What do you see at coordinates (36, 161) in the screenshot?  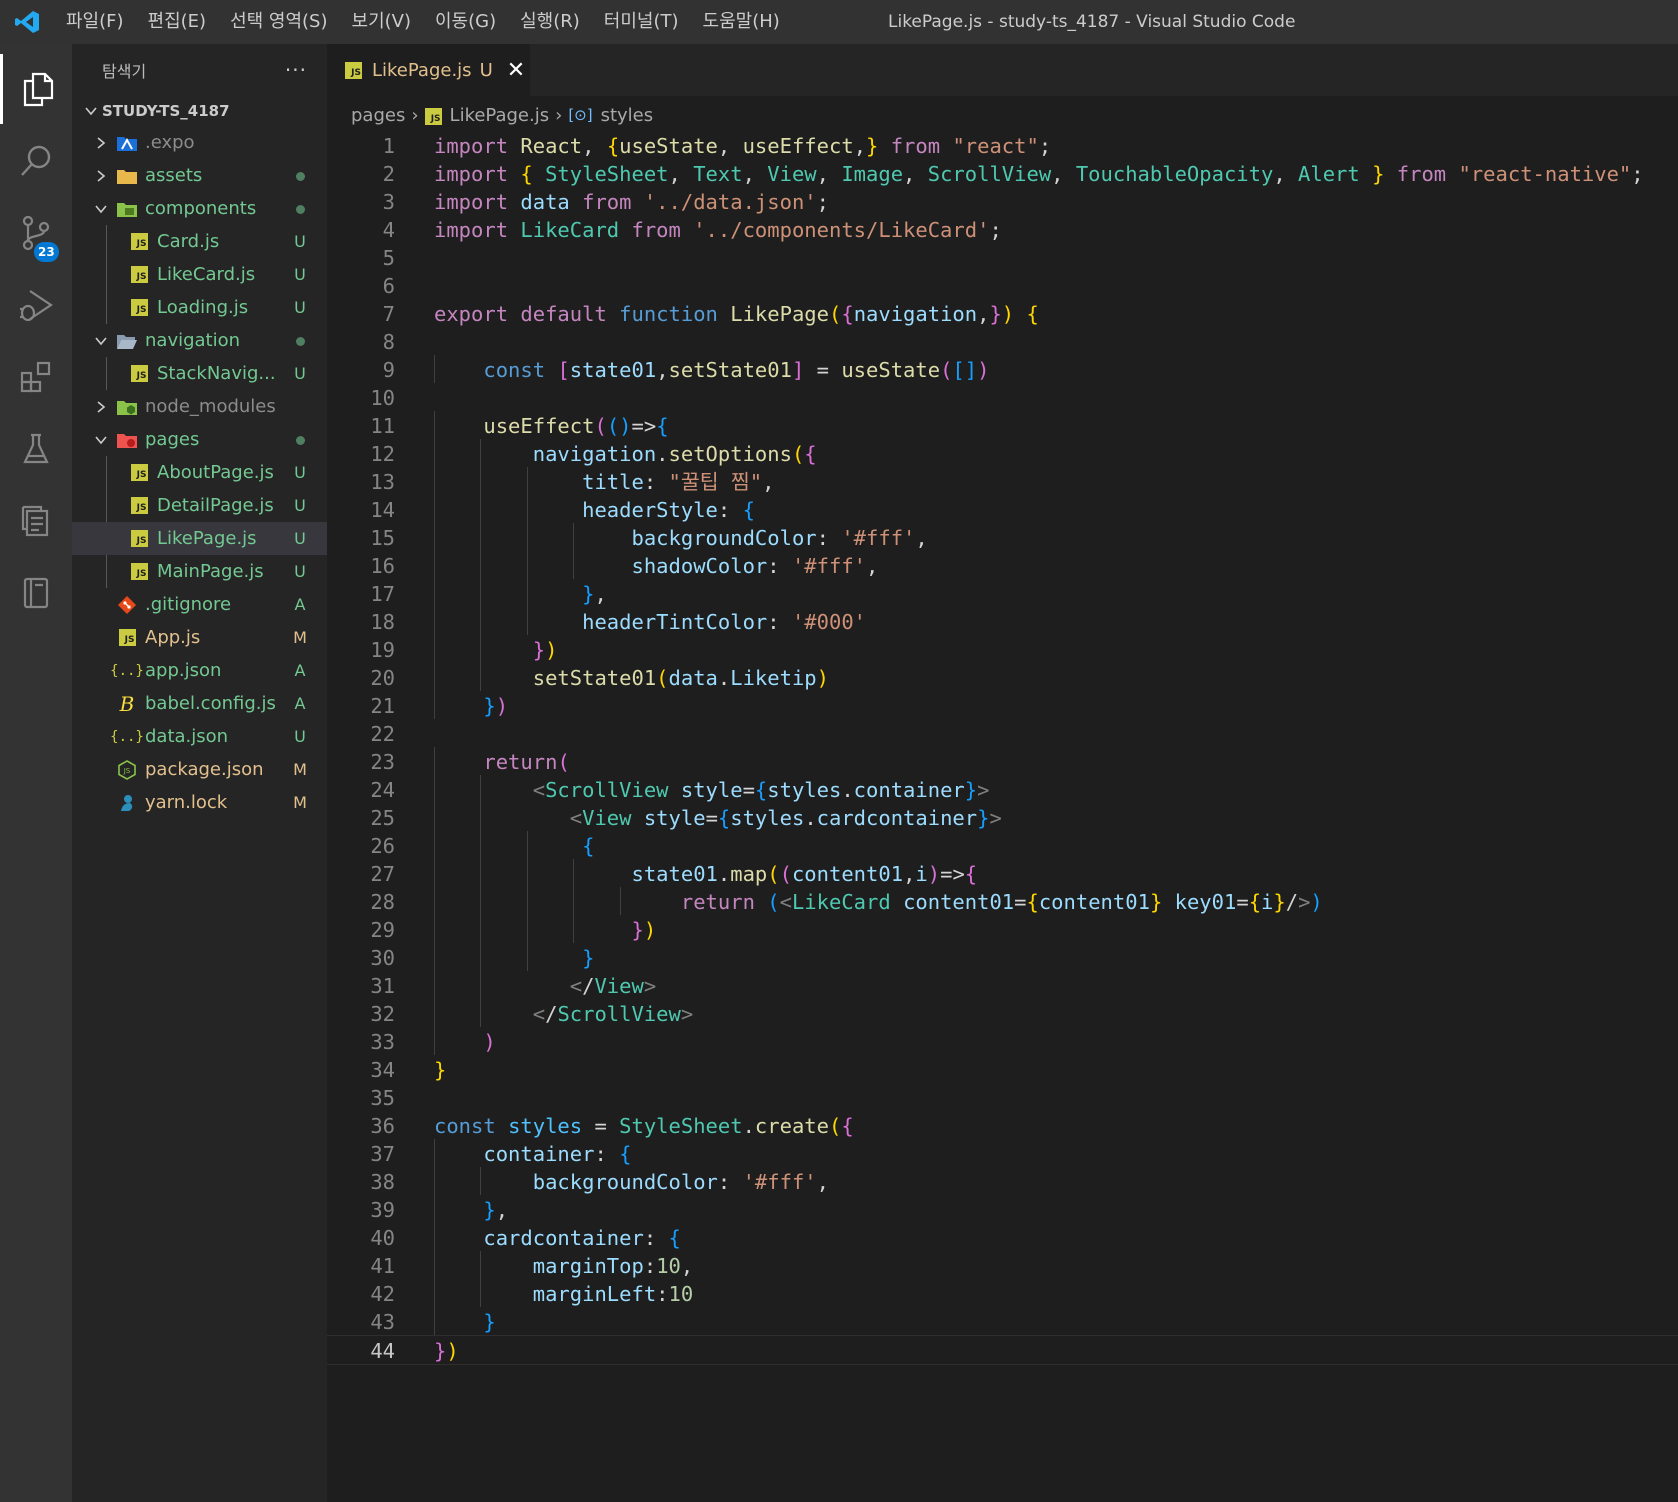 I see `search-icon` at bounding box center [36, 161].